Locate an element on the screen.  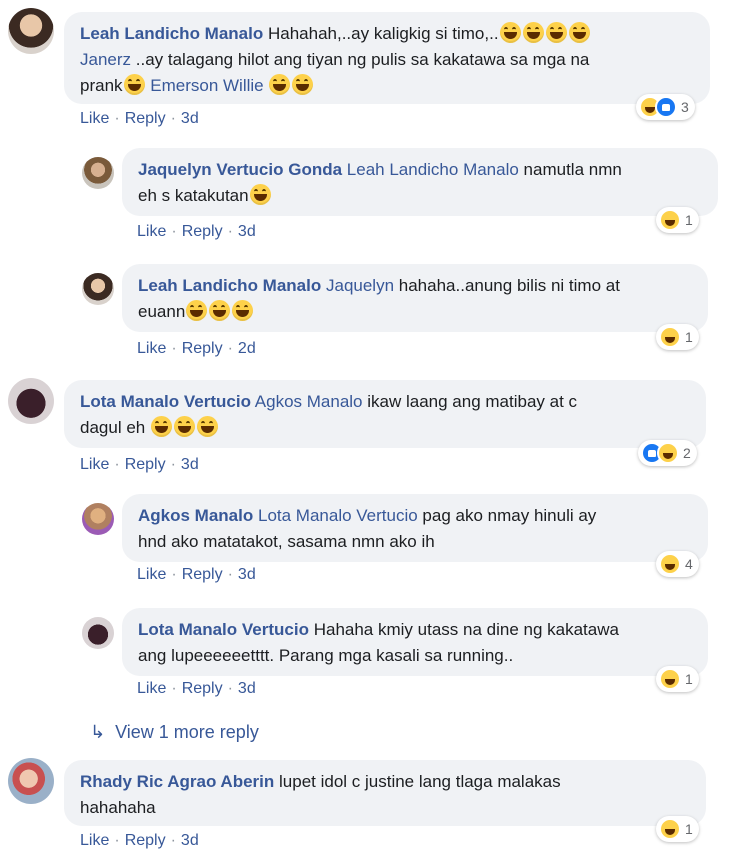
mention-link: Jaquelyn is located at coordinates (360, 285).